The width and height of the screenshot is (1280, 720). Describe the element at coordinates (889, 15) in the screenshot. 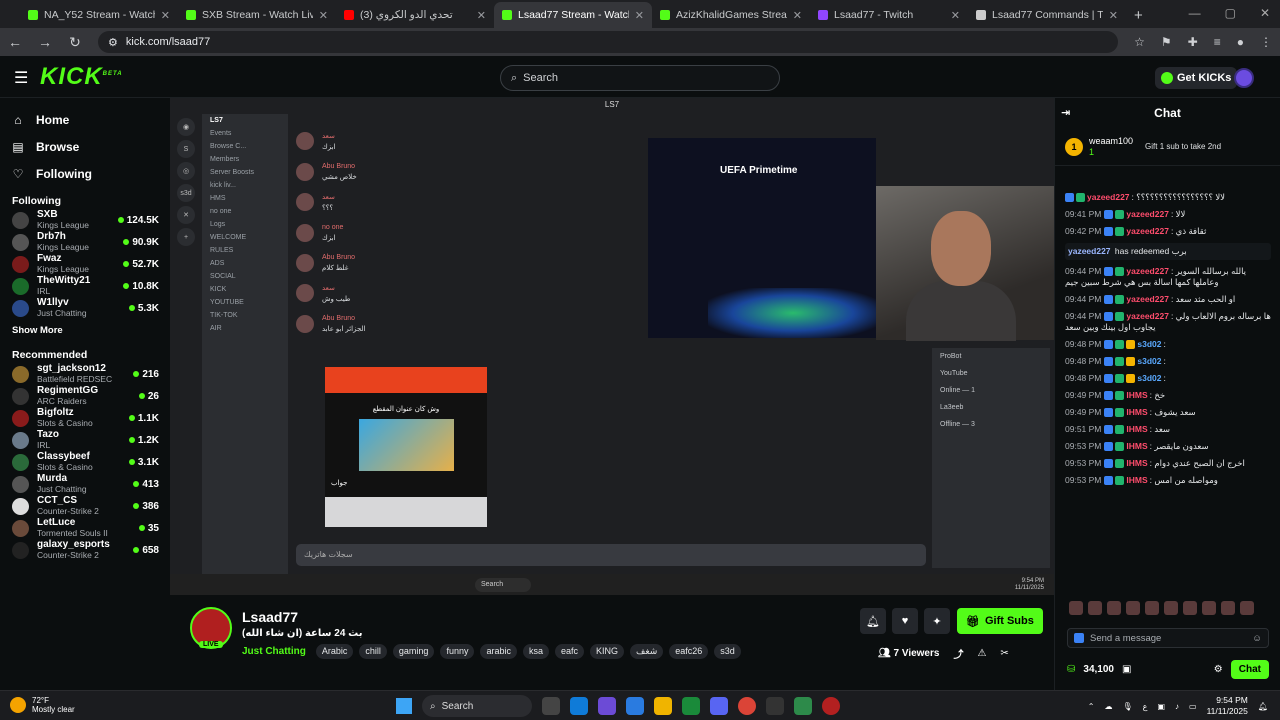

I see `browser-tab: Lsaad77 - Twitch ✕` at that location.